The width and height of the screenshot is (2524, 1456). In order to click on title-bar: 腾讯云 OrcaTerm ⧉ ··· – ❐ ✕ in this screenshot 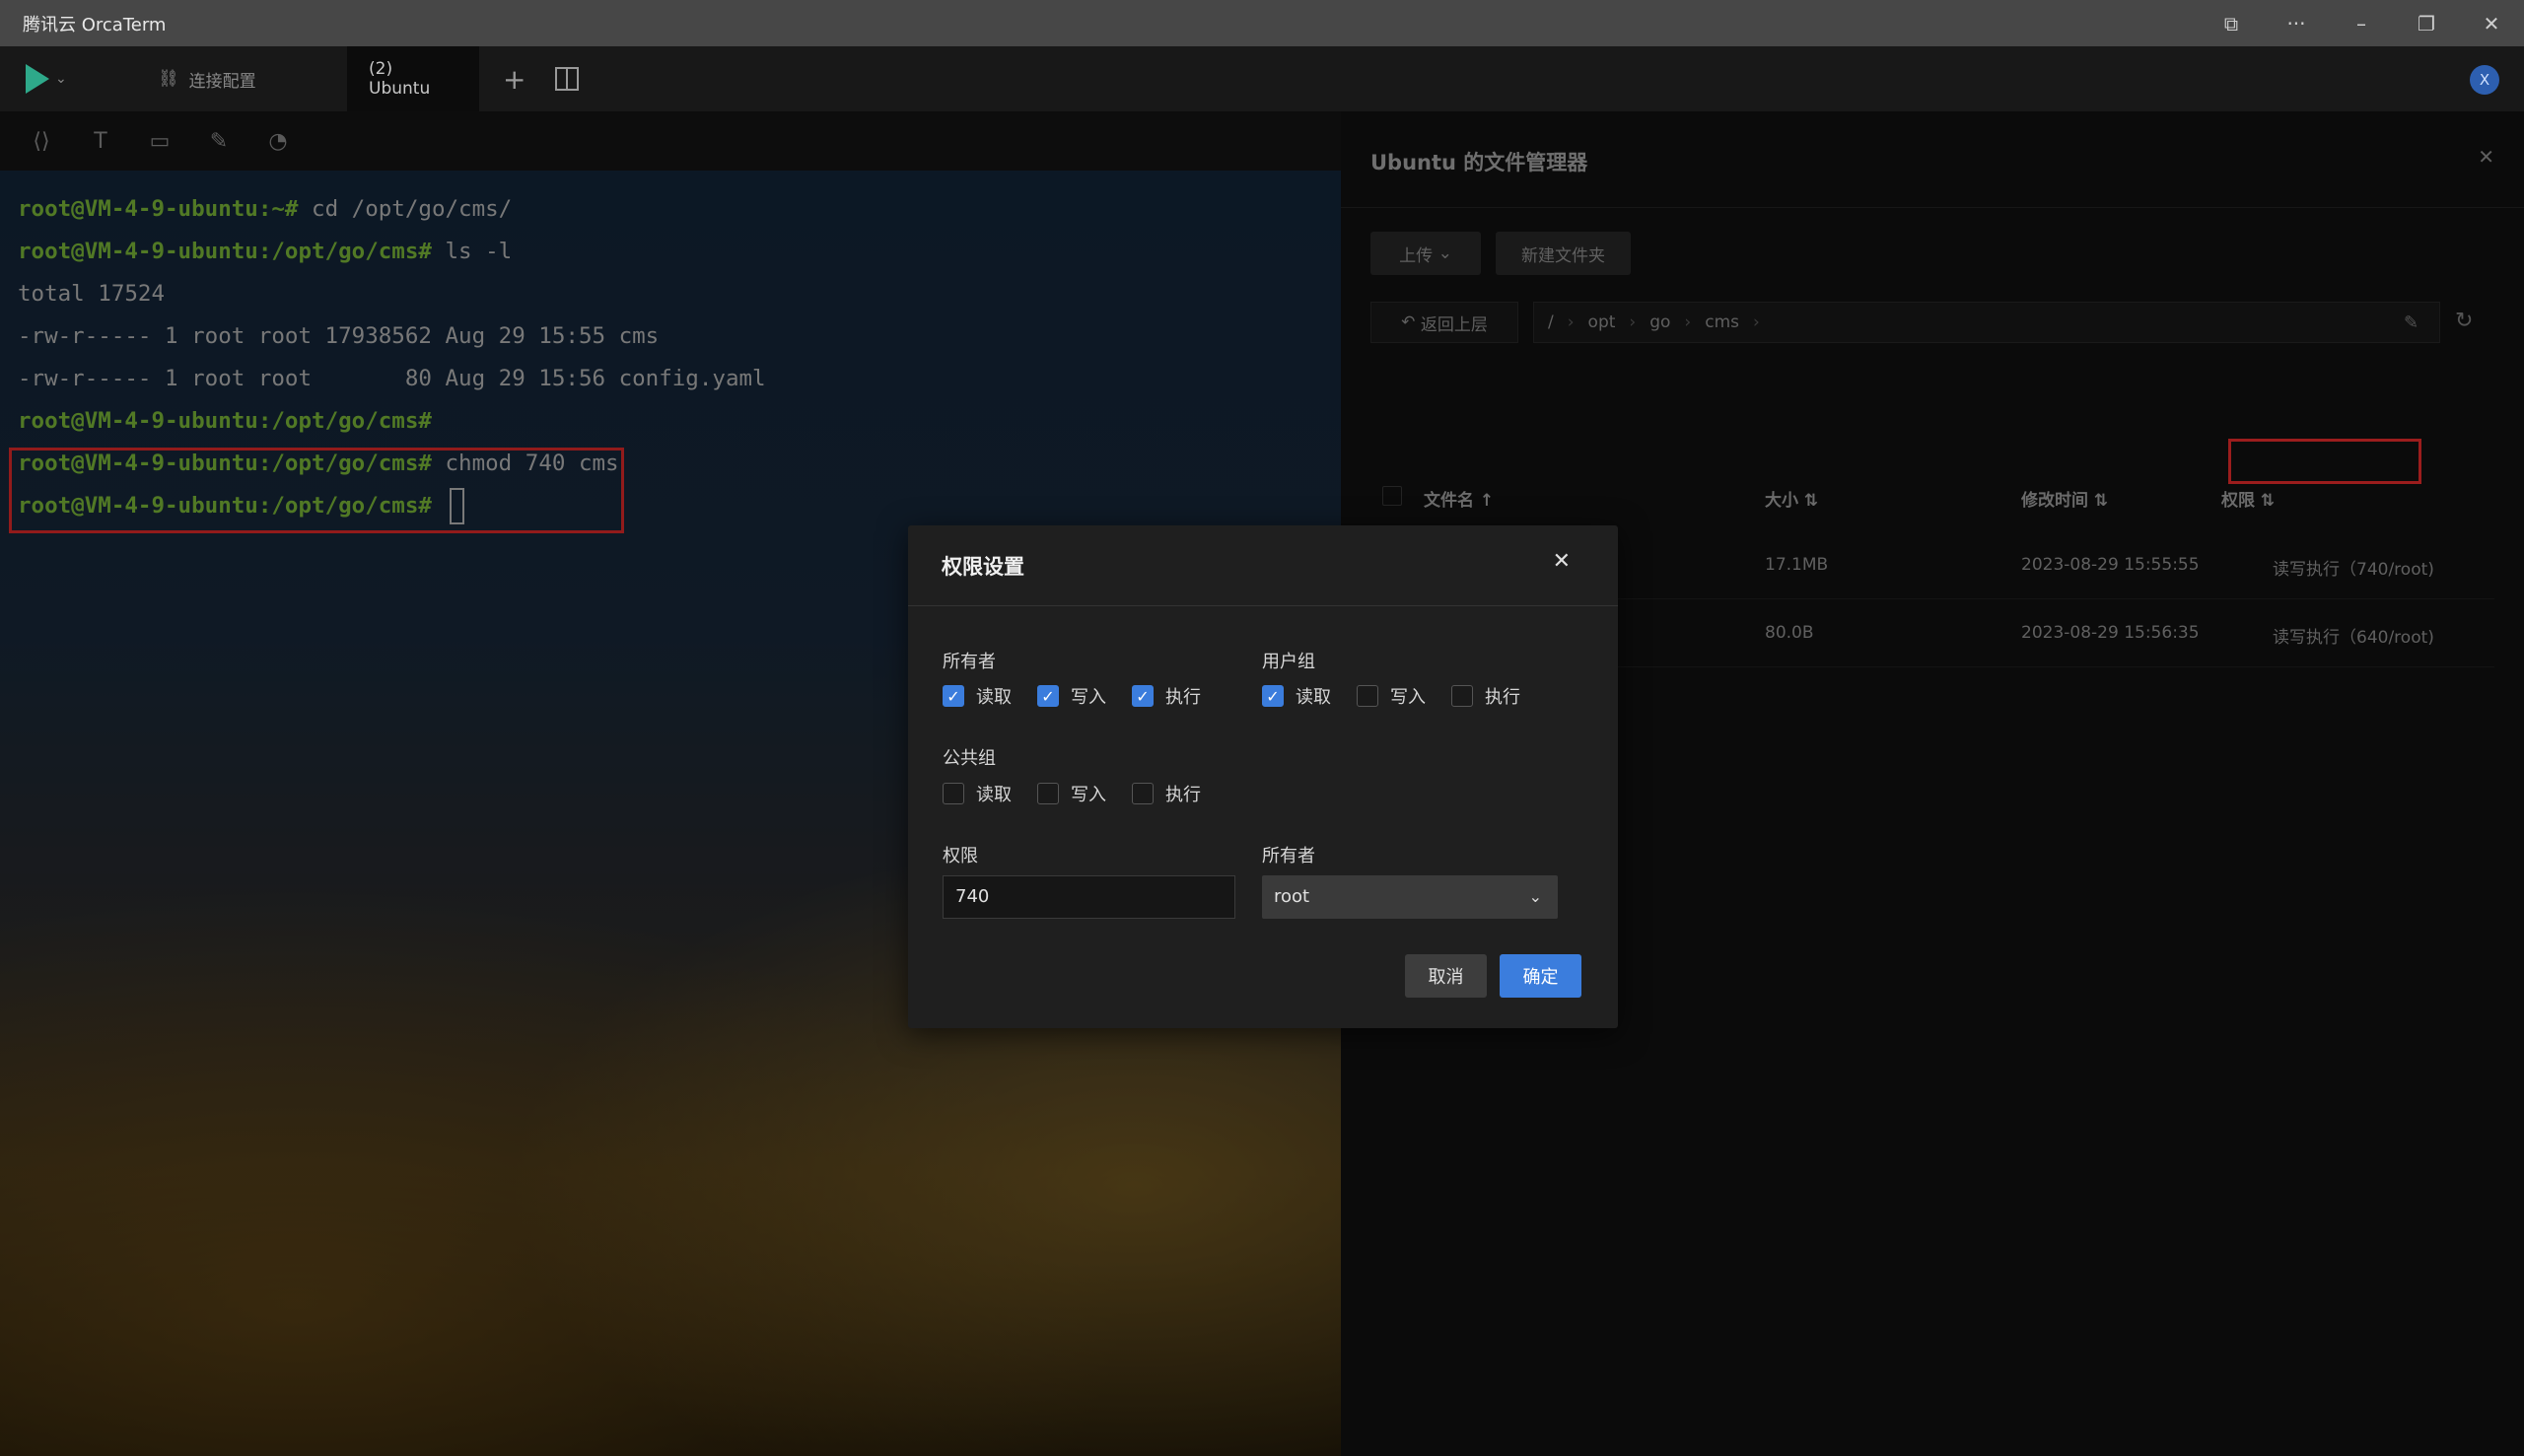, I will do `click(1262, 23)`.